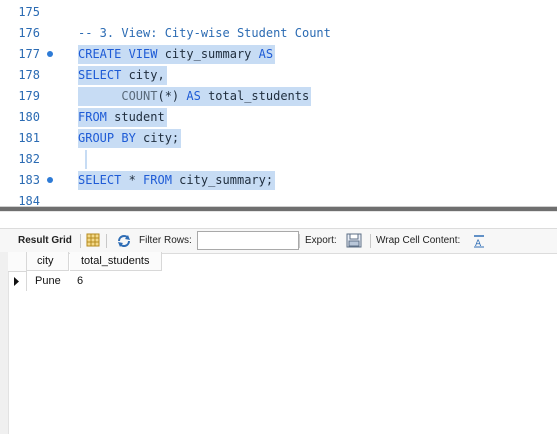 This screenshot has width=557, height=434. I want to click on code-text: SELECT * FROM city_summary;, so click(177, 180).